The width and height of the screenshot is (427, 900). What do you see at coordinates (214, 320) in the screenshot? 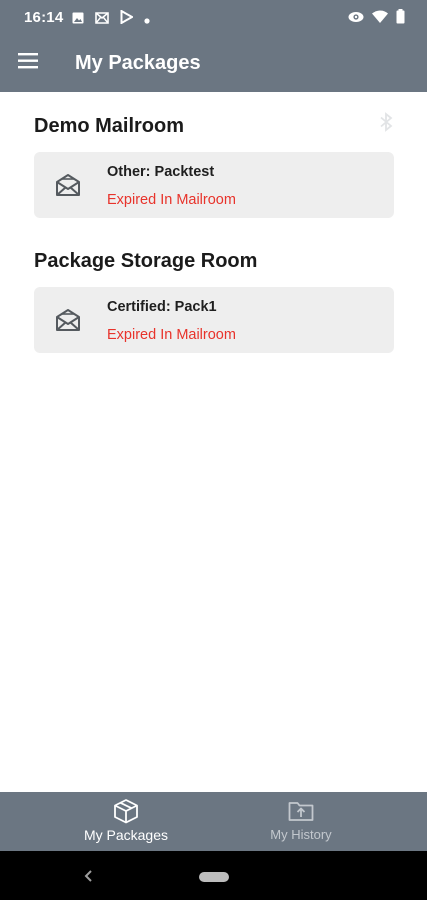
I see `package-card: Certified: Pack1 Expired In Mailroom` at bounding box center [214, 320].